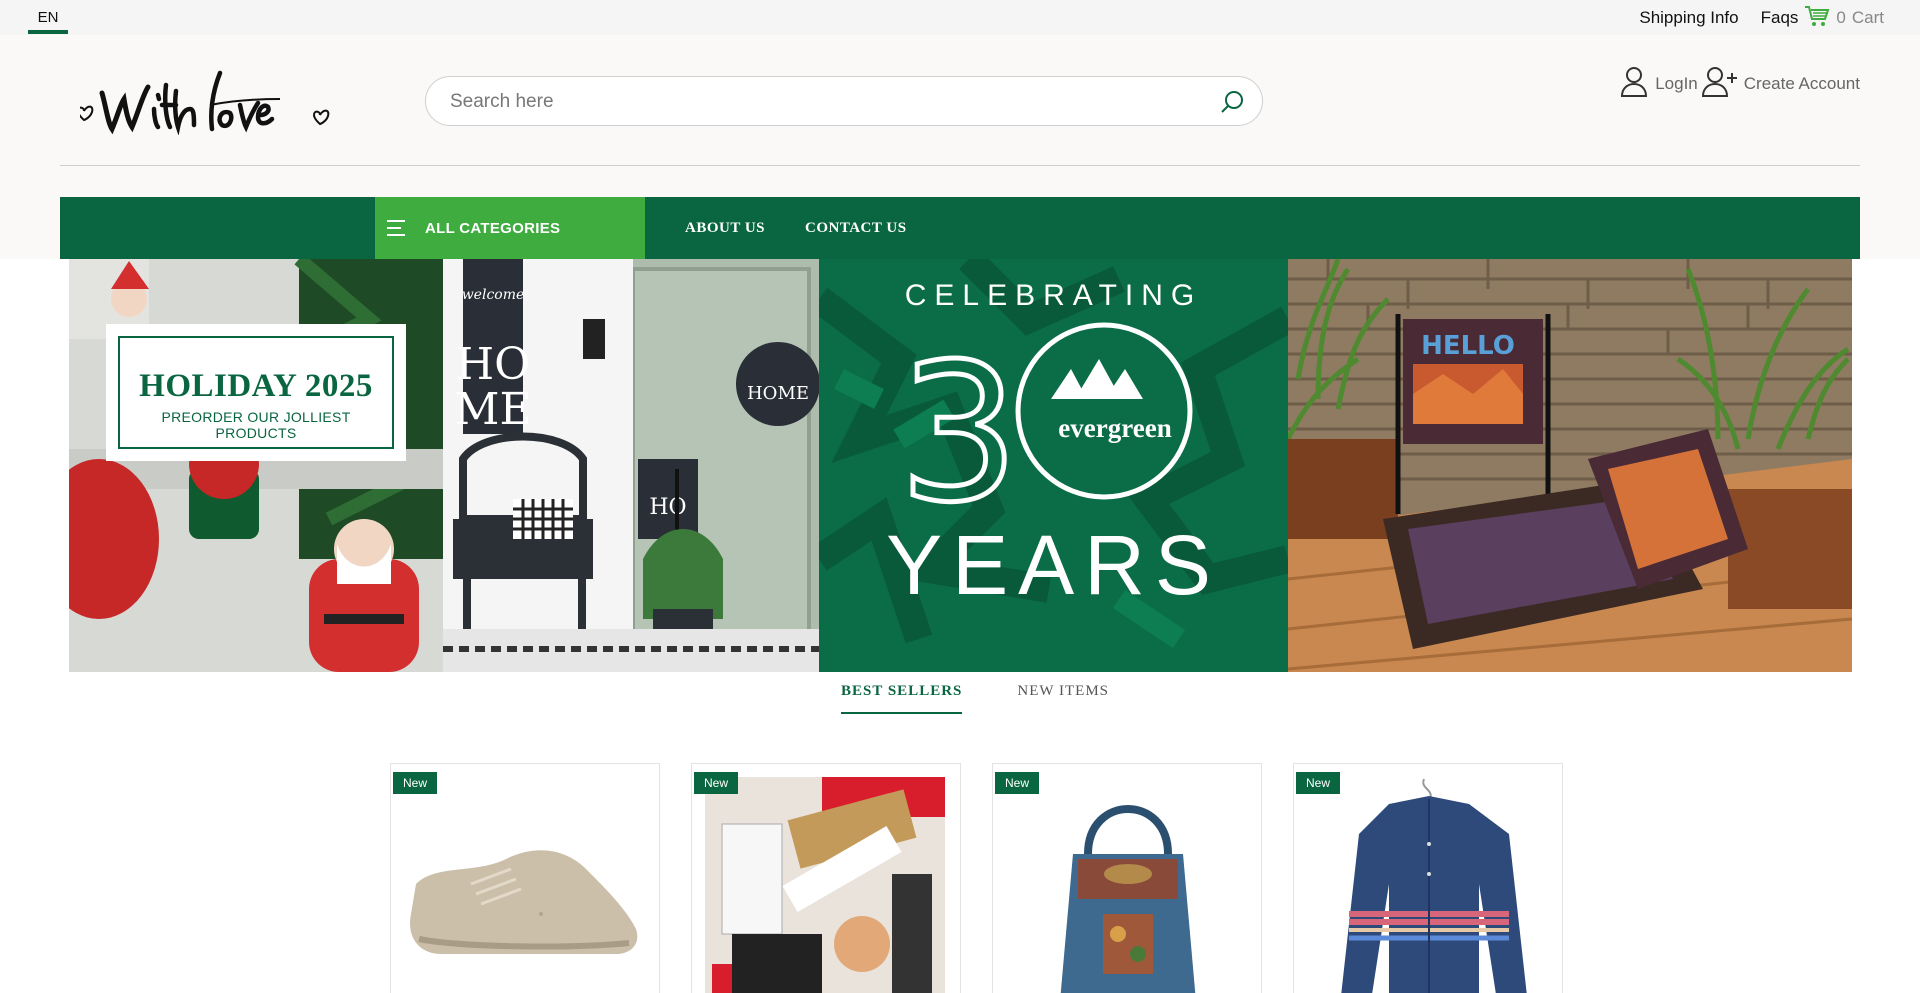 Image resolution: width=1920 pixels, height=993 pixels. Describe the element at coordinates (1840, 18) in the screenshot. I see `cart-count: 0` at that location.